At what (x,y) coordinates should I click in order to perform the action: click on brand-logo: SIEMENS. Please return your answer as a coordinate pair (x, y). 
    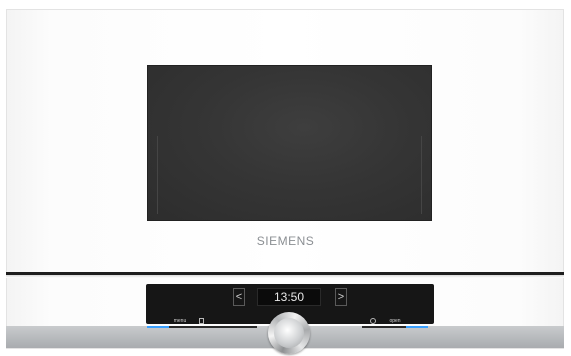
    Looking at the image, I should click on (285, 241).